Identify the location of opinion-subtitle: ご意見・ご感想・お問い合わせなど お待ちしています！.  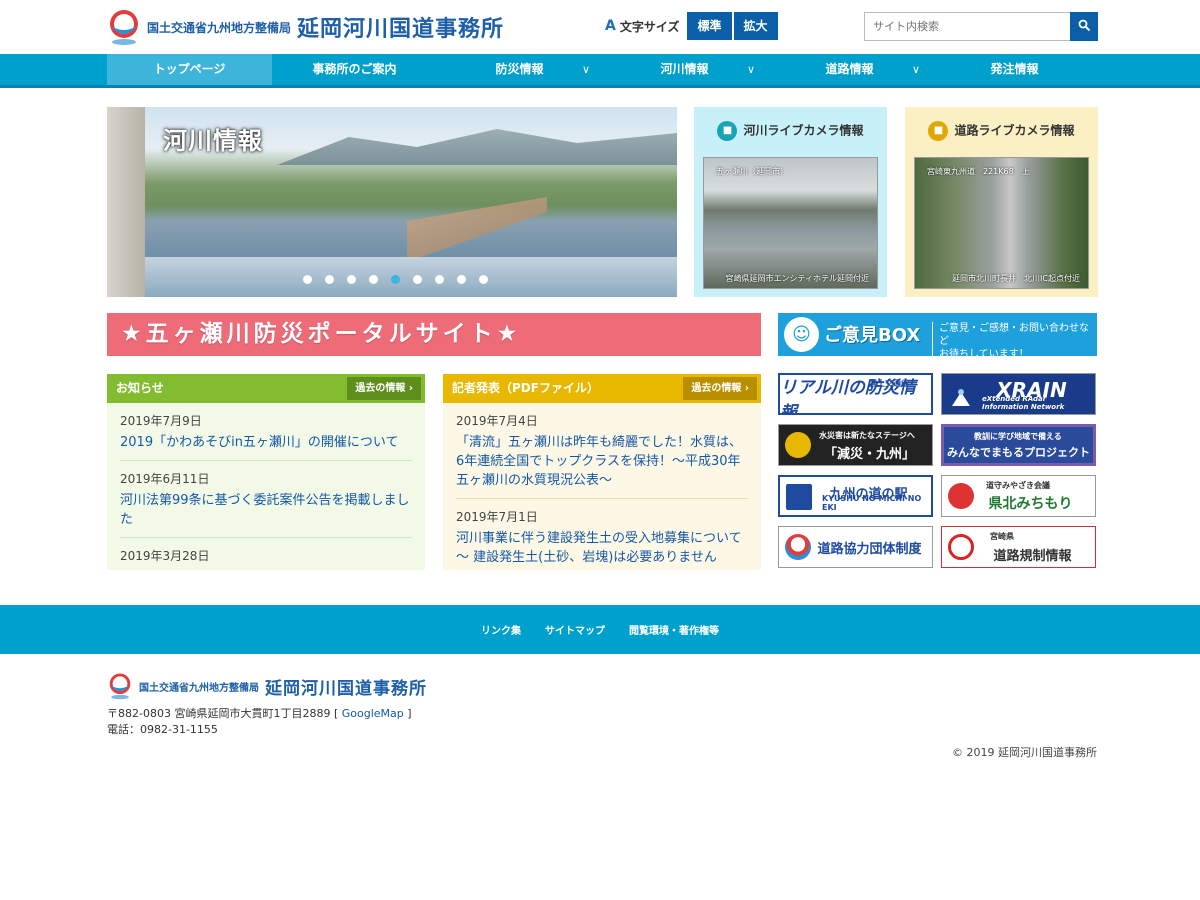
(1014, 341).